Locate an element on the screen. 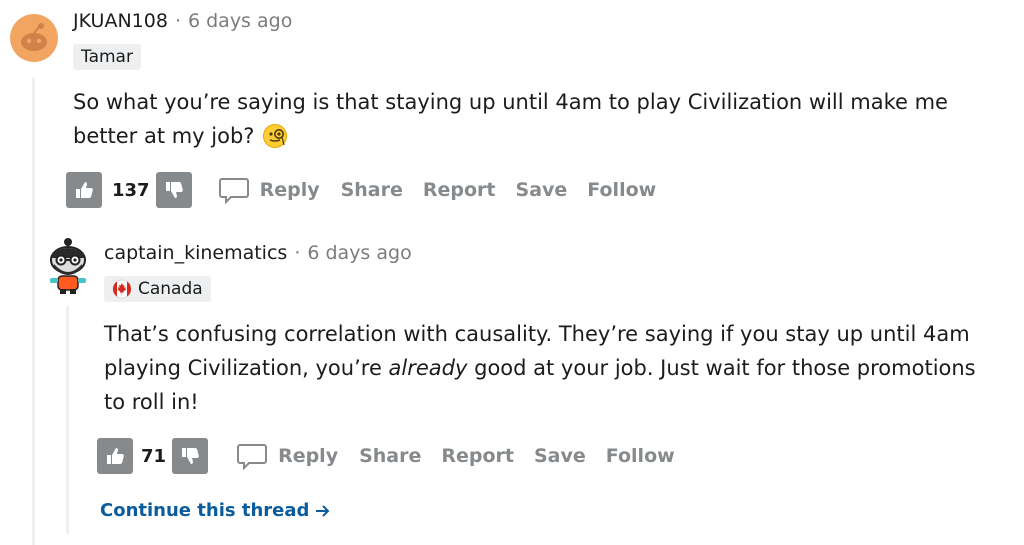 The height and width of the screenshot is (545, 1024). snoo-avatar-icon is located at coordinates (34, 38).